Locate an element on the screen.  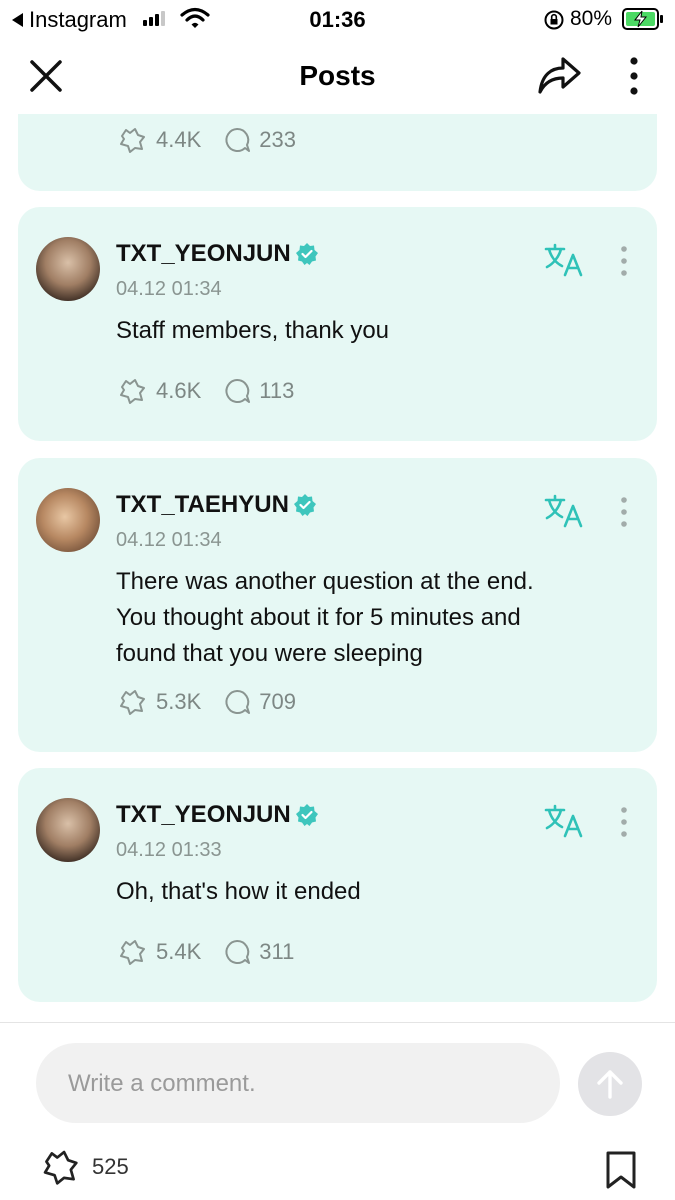
comment-count: 709 is located at coordinates (277, 701).